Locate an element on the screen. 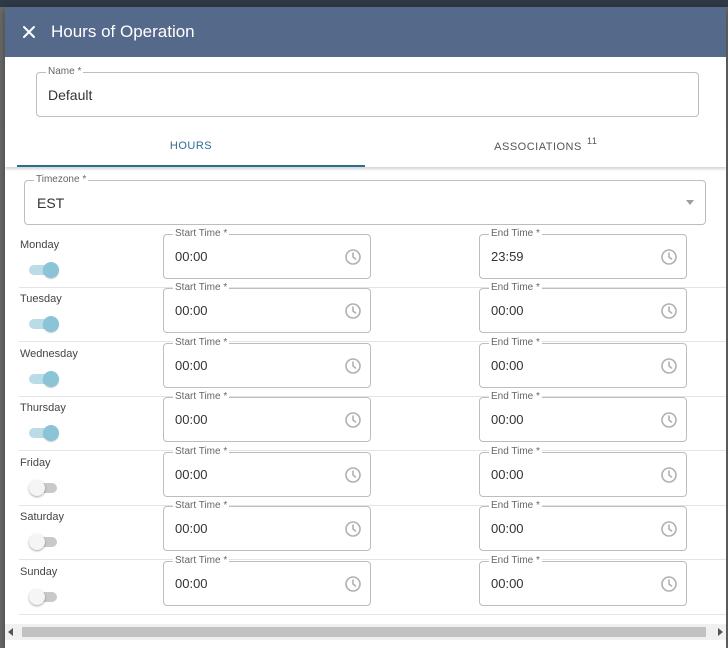 The height and width of the screenshot is (648, 728). timezone-label: Timezone * is located at coordinates (61, 180).